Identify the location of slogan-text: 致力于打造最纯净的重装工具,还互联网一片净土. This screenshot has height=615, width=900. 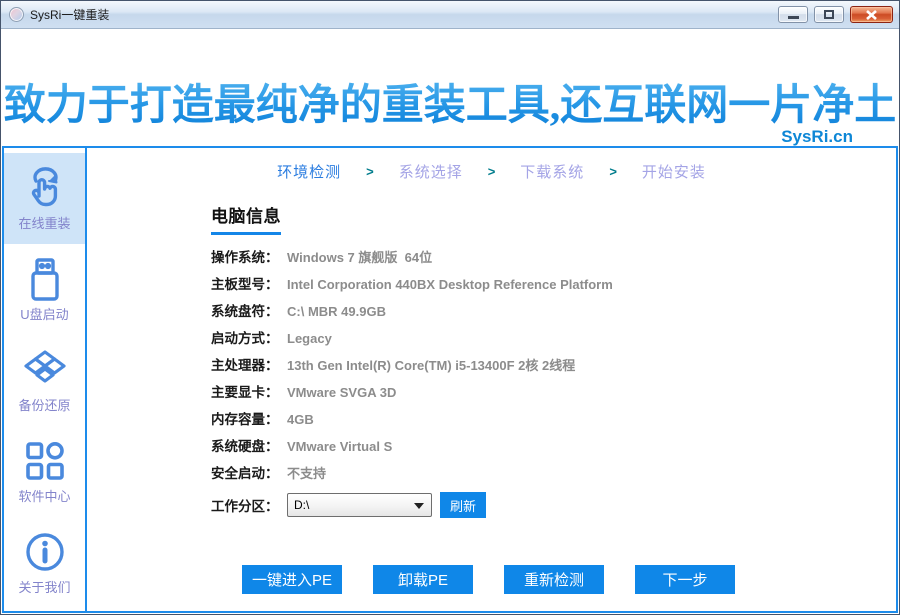
(450, 101).